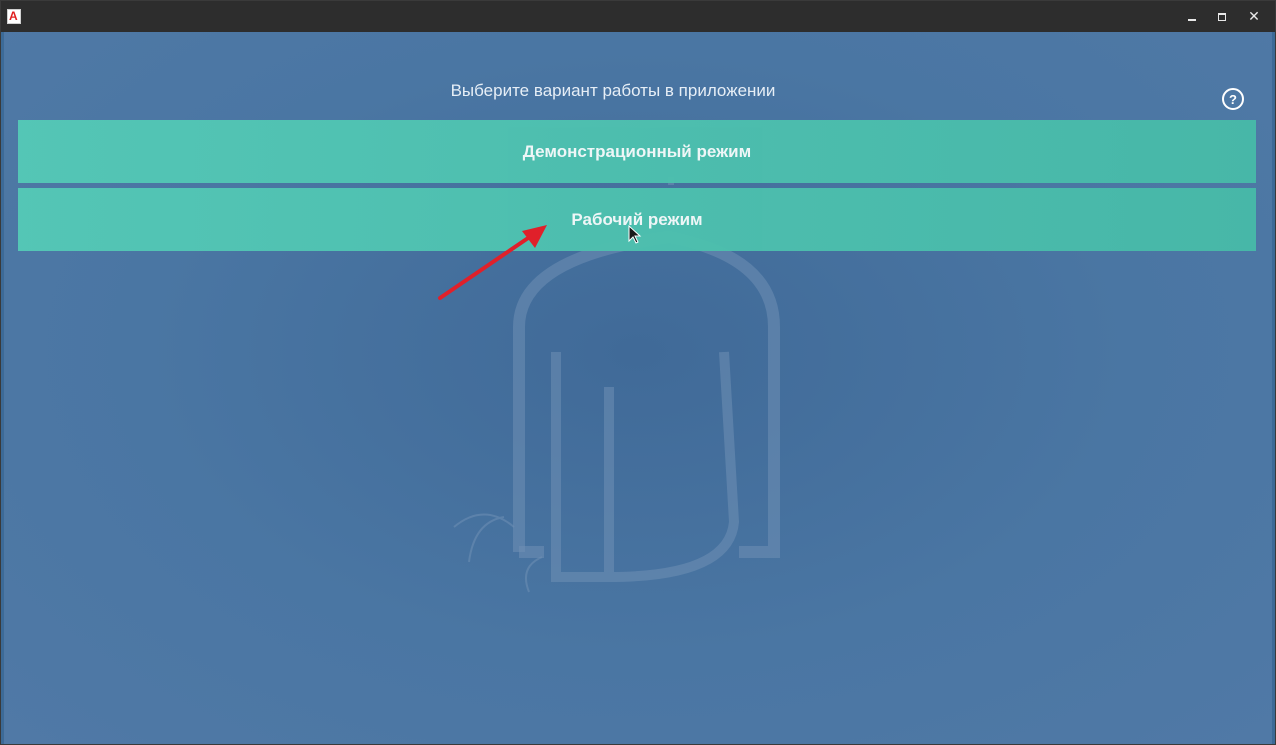 The height and width of the screenshot is (745, 1276). What do you see at coordinates (638, 16) in the screenshot?
I see `title-bar: A ✕` at bounding box center [638, 16].